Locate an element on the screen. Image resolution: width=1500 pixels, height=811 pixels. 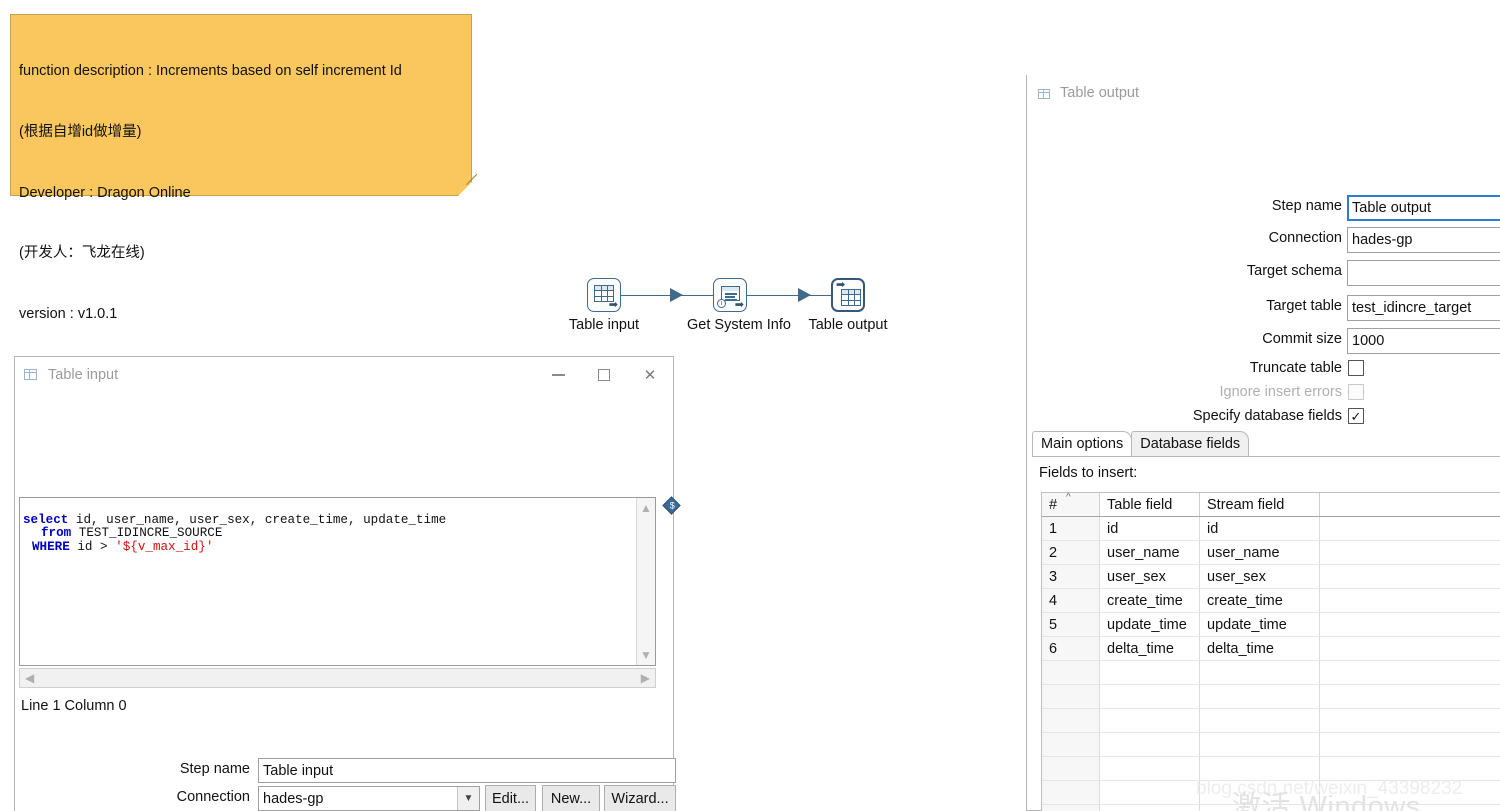
step-table-output: ➡ Table output is located at coordinates (848, 305).